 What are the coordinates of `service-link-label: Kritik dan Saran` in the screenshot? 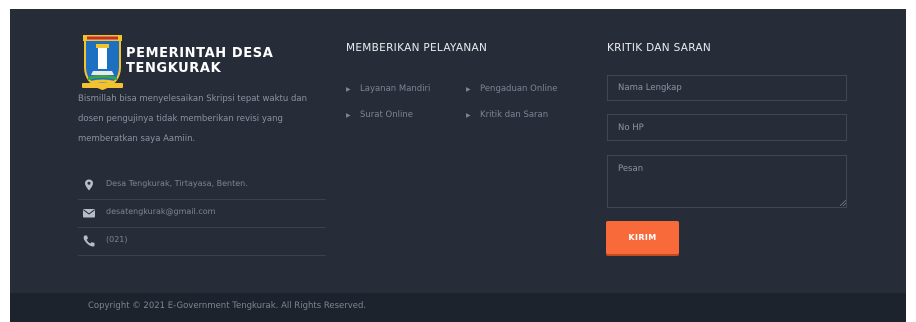 It's located at (514, 115).